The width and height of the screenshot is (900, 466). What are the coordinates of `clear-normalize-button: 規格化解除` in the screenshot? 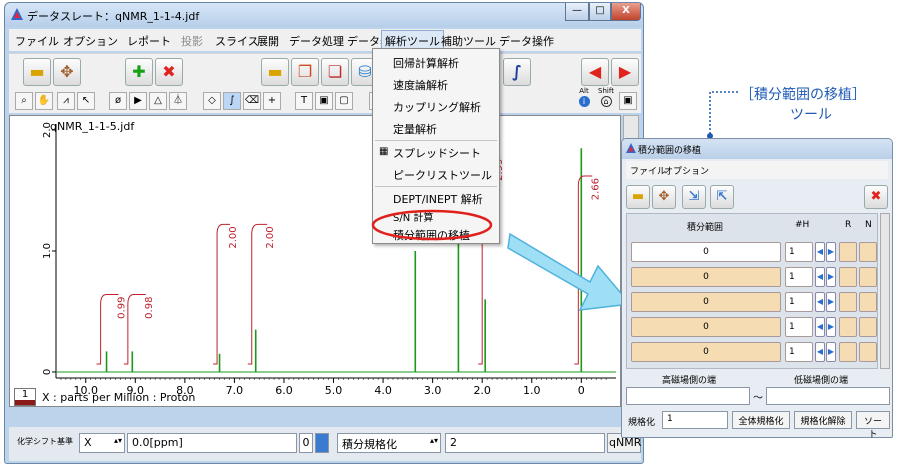 It's located at (823, 420).